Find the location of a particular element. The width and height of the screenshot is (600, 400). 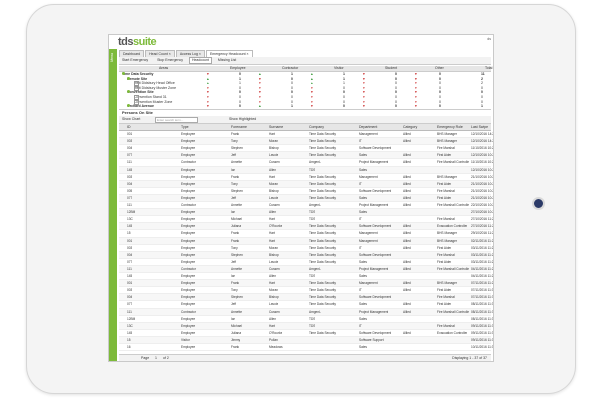

table-cell: 03/11/2016 11:27 is located at coordinates (482, 254).